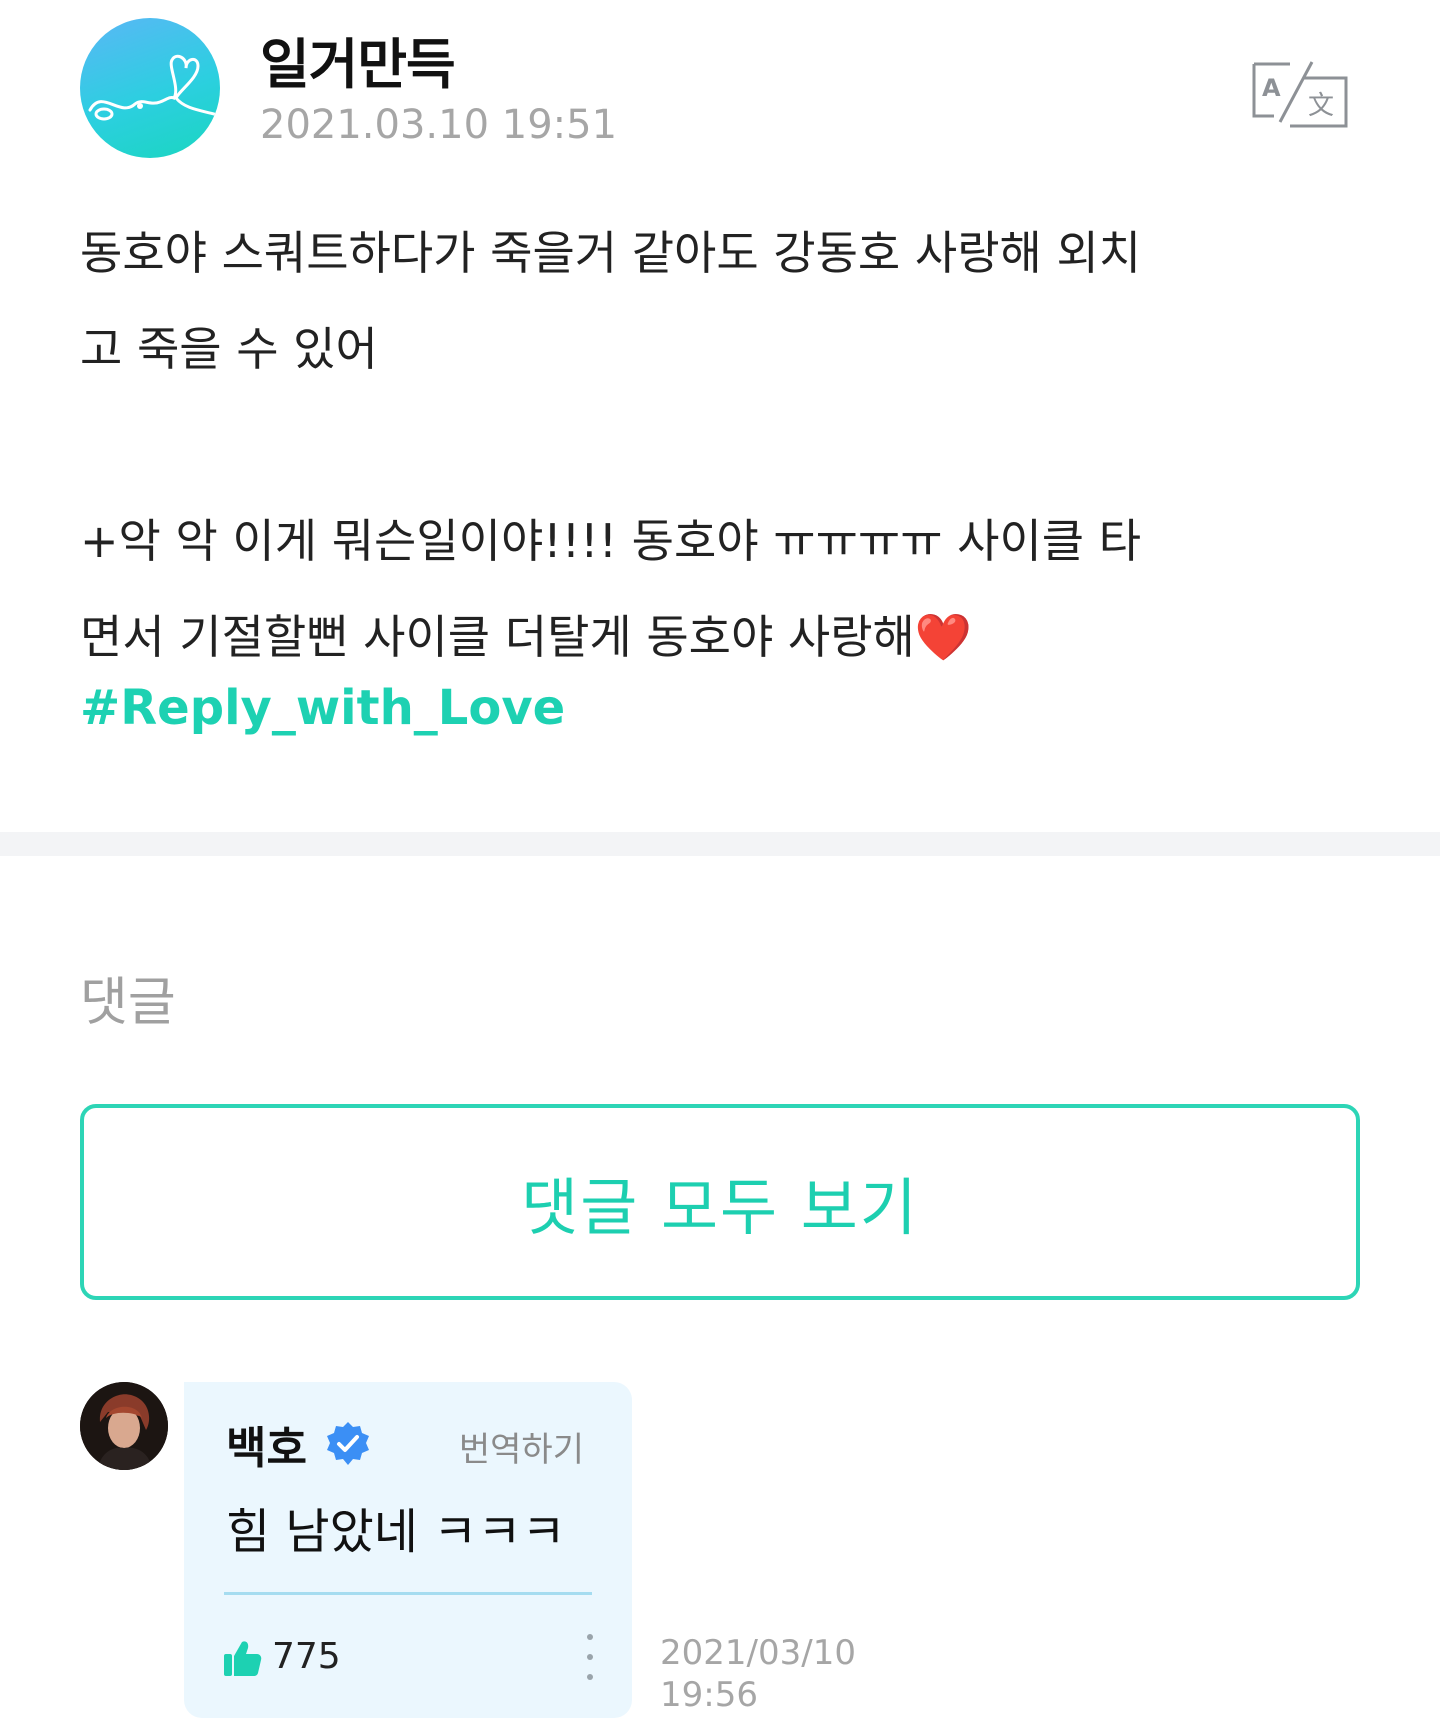 Image resolution: width=1440 pixels, height=1736 pixels. Describe the element at coordinates (1300, 93) in the screenshot. I see `translate-icon: A 文` at that location.